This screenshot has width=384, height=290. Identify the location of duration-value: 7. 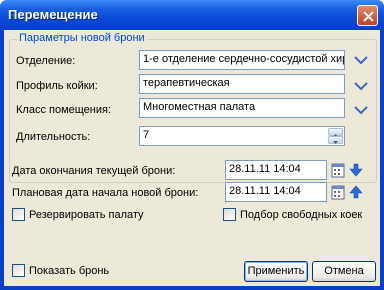
(146, 135).